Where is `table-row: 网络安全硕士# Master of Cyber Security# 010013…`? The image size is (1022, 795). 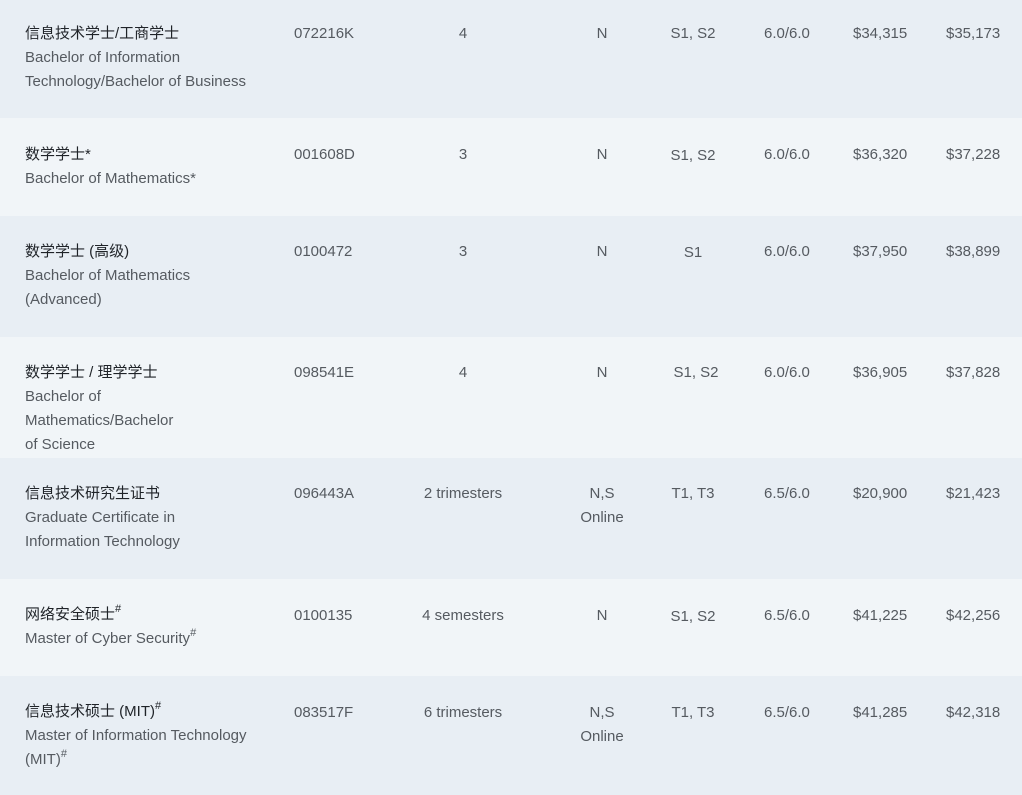 table-row: 网络安全硕士# Master of Cyber Security# 010013… is located at coordinates (511, 627).